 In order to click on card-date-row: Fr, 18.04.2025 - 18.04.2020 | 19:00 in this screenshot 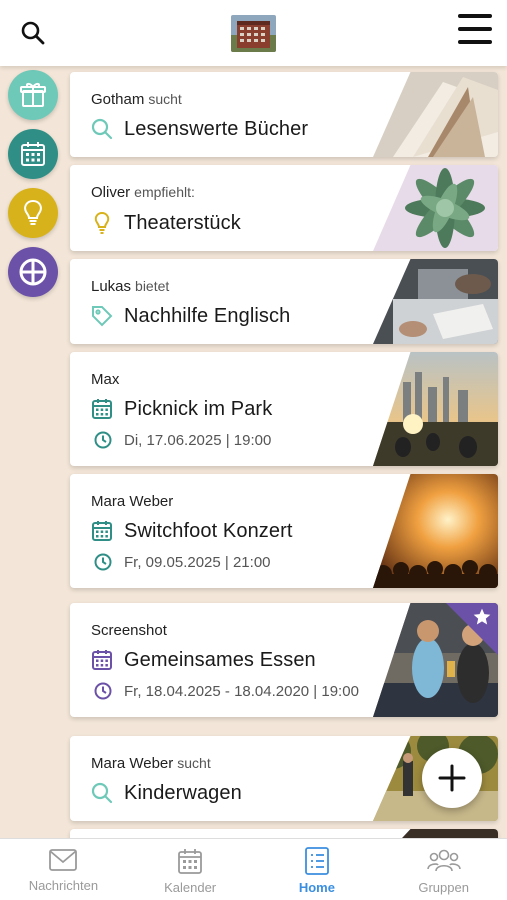, I will do `click(226, 691)`.